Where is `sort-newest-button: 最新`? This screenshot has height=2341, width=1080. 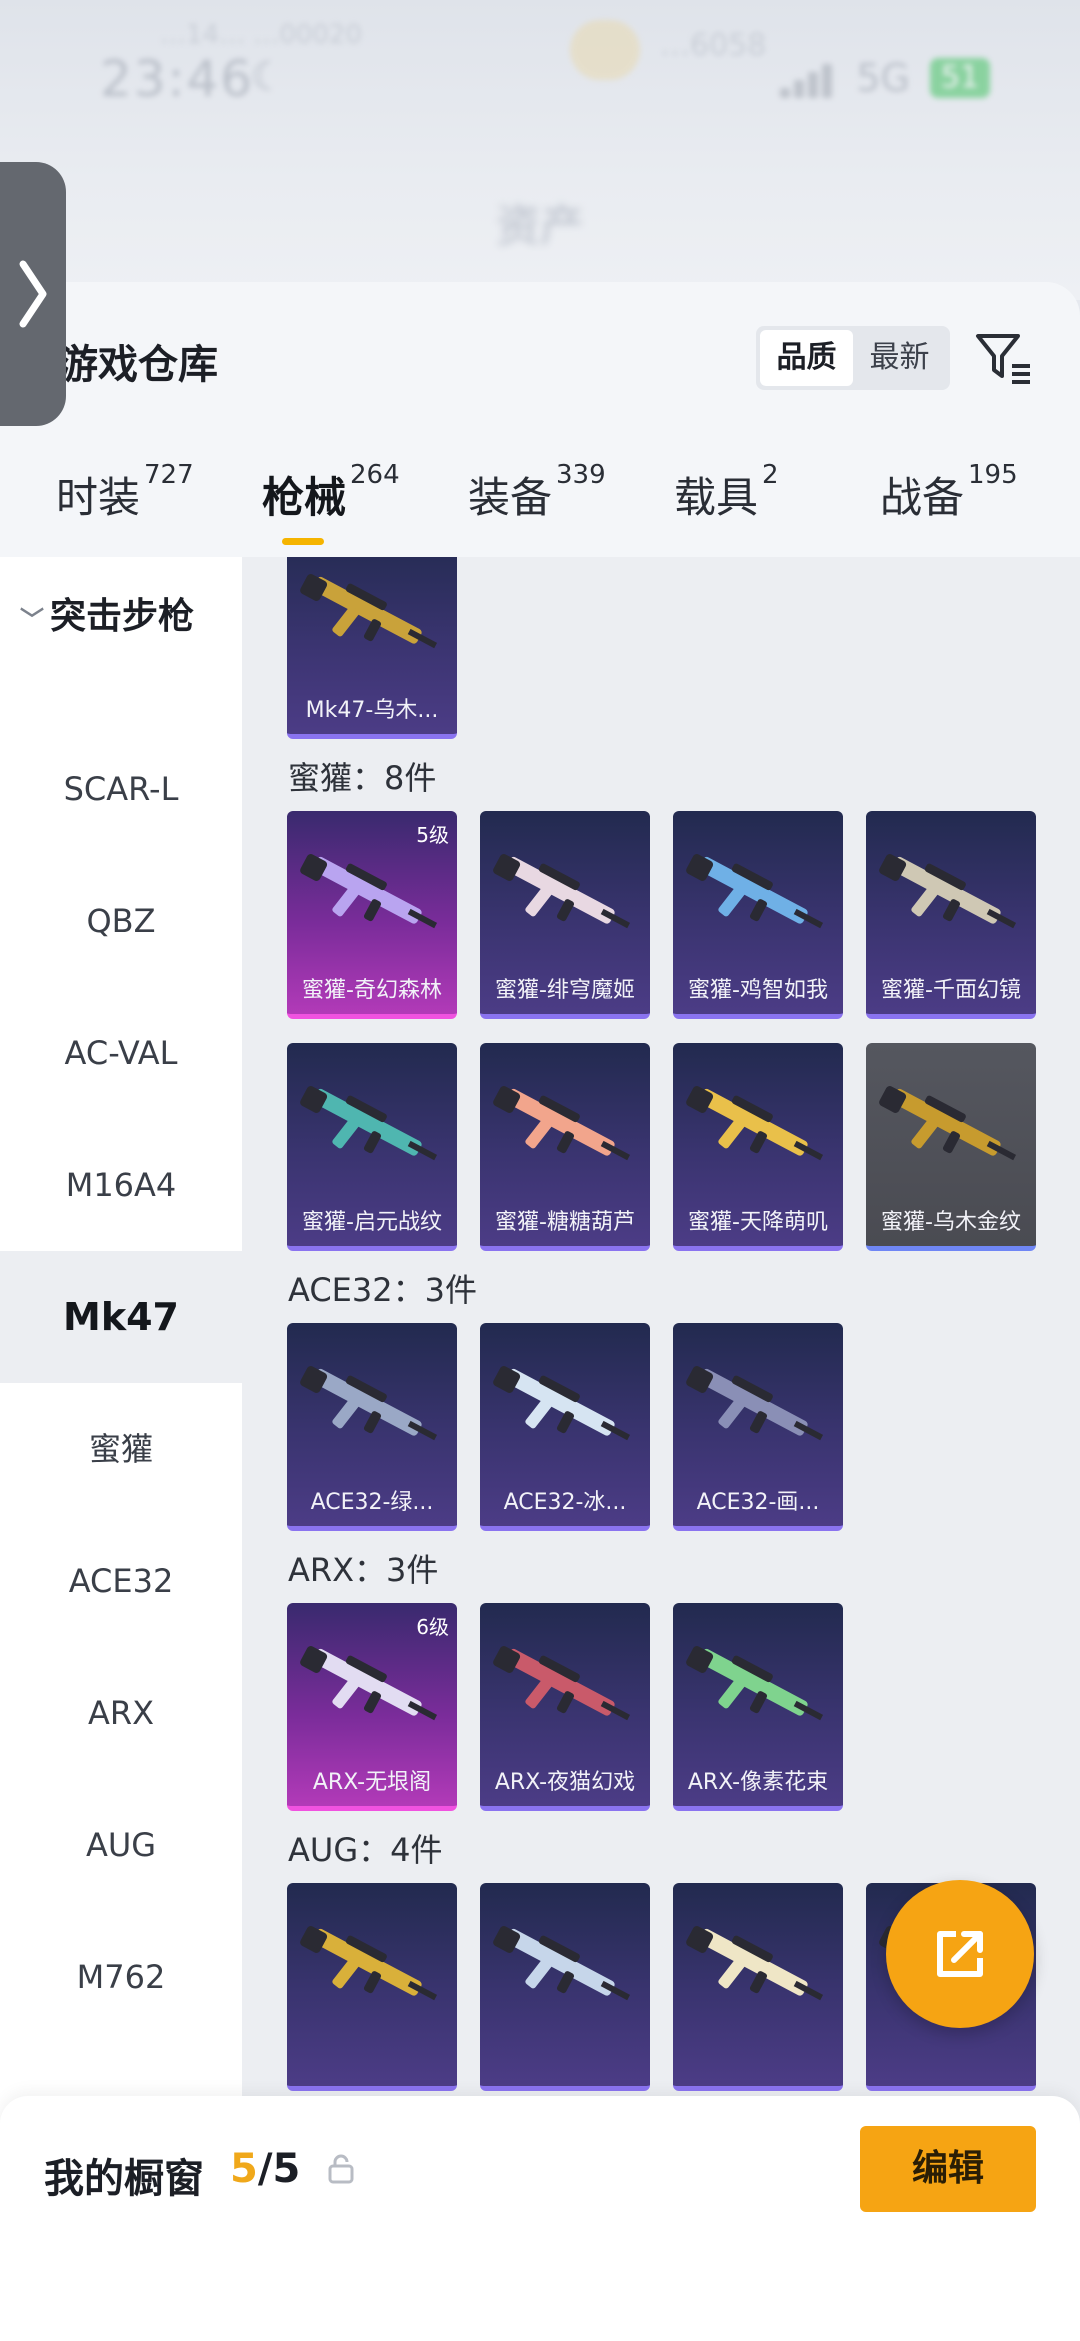 sort-newest-button: 最新 is located at coordinates (899, 358).